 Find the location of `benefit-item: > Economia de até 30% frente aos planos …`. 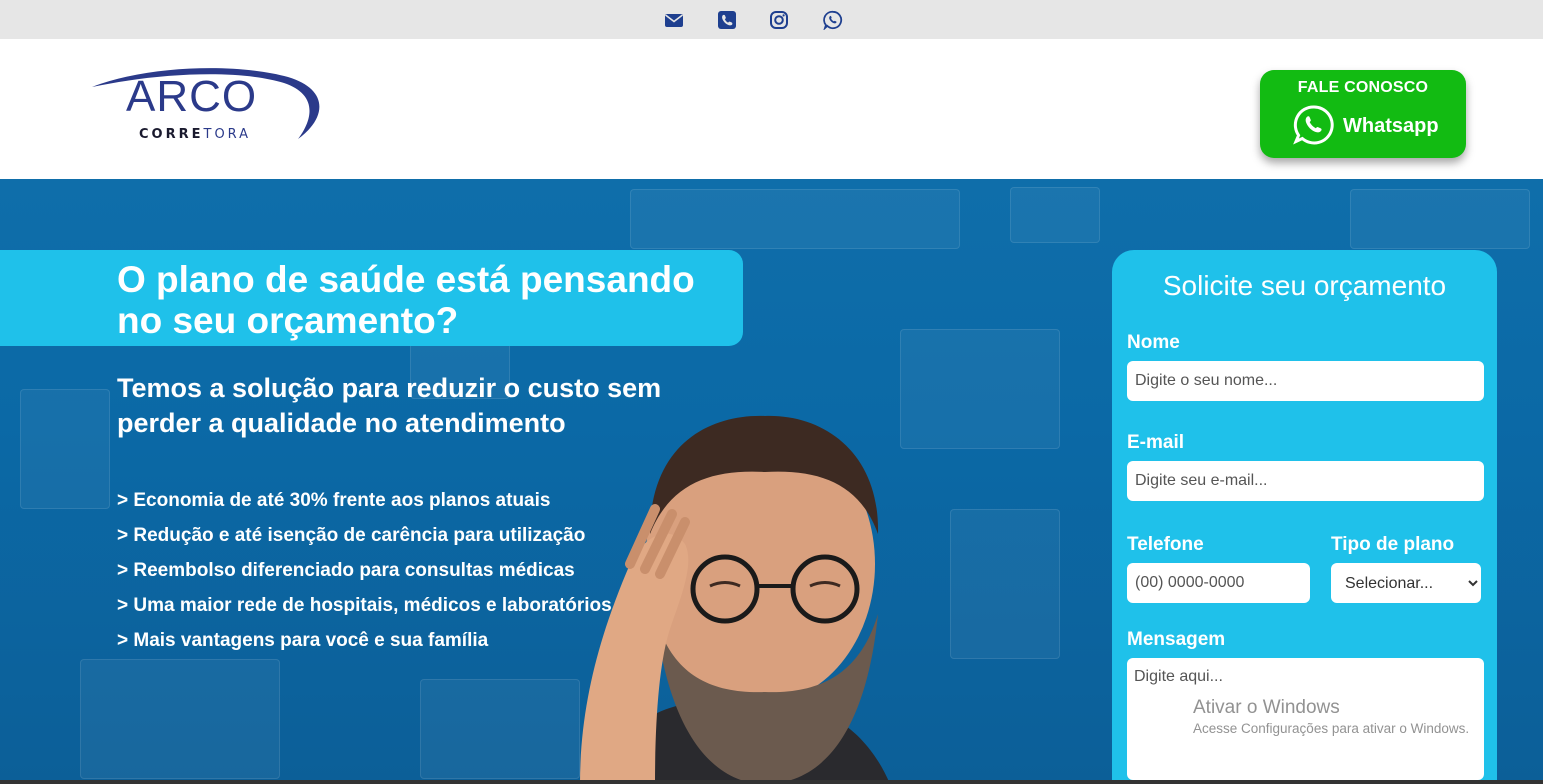

benefit-item: > Economia de até 30% frente aos planos … is located at coordinates (334, 500).